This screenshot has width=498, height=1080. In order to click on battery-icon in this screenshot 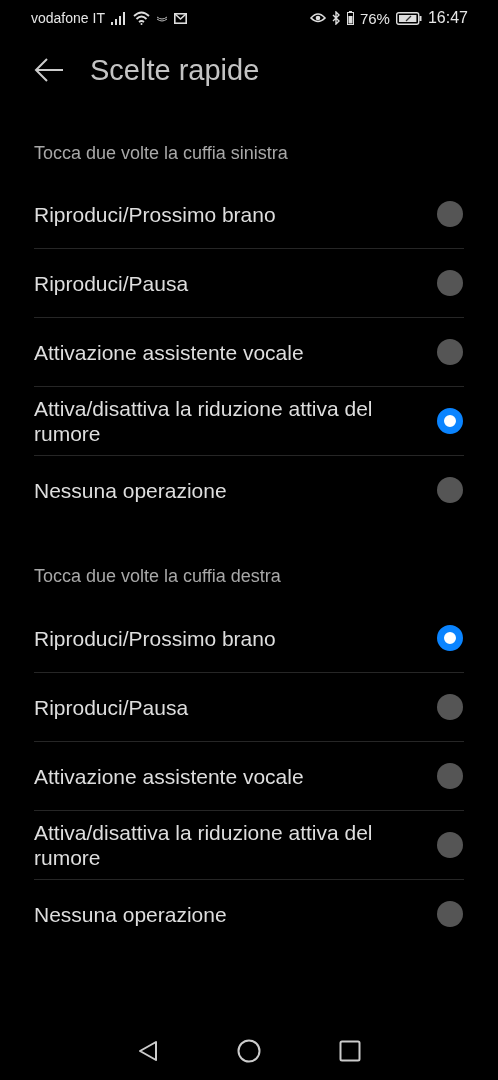, I will do `click(350, 18)`.